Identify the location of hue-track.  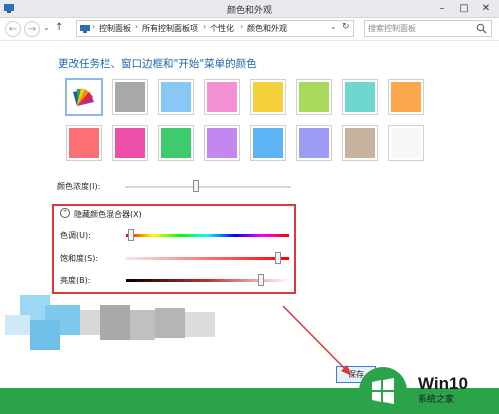
(207, 235).